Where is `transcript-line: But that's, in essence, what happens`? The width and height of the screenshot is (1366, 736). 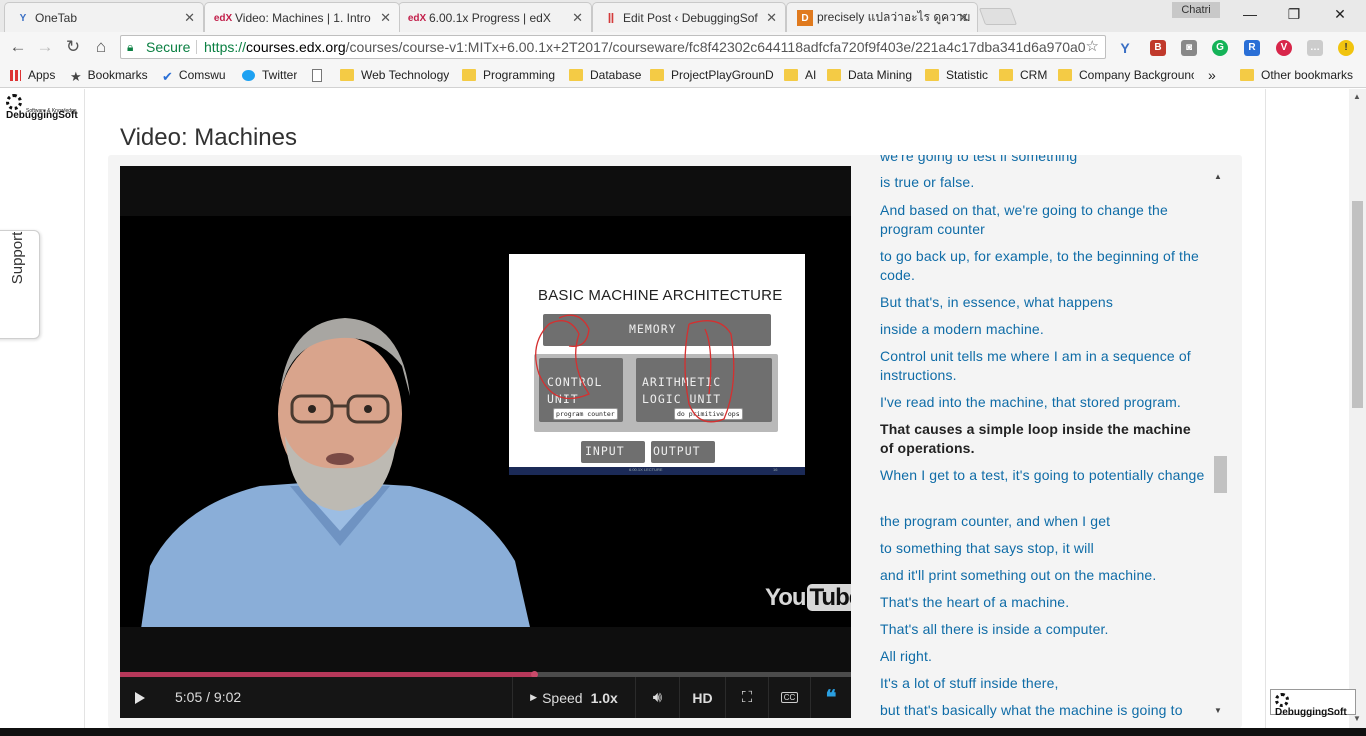
transcript-line: But that's, in essence, what happens is located at coordinates (1042, 302).